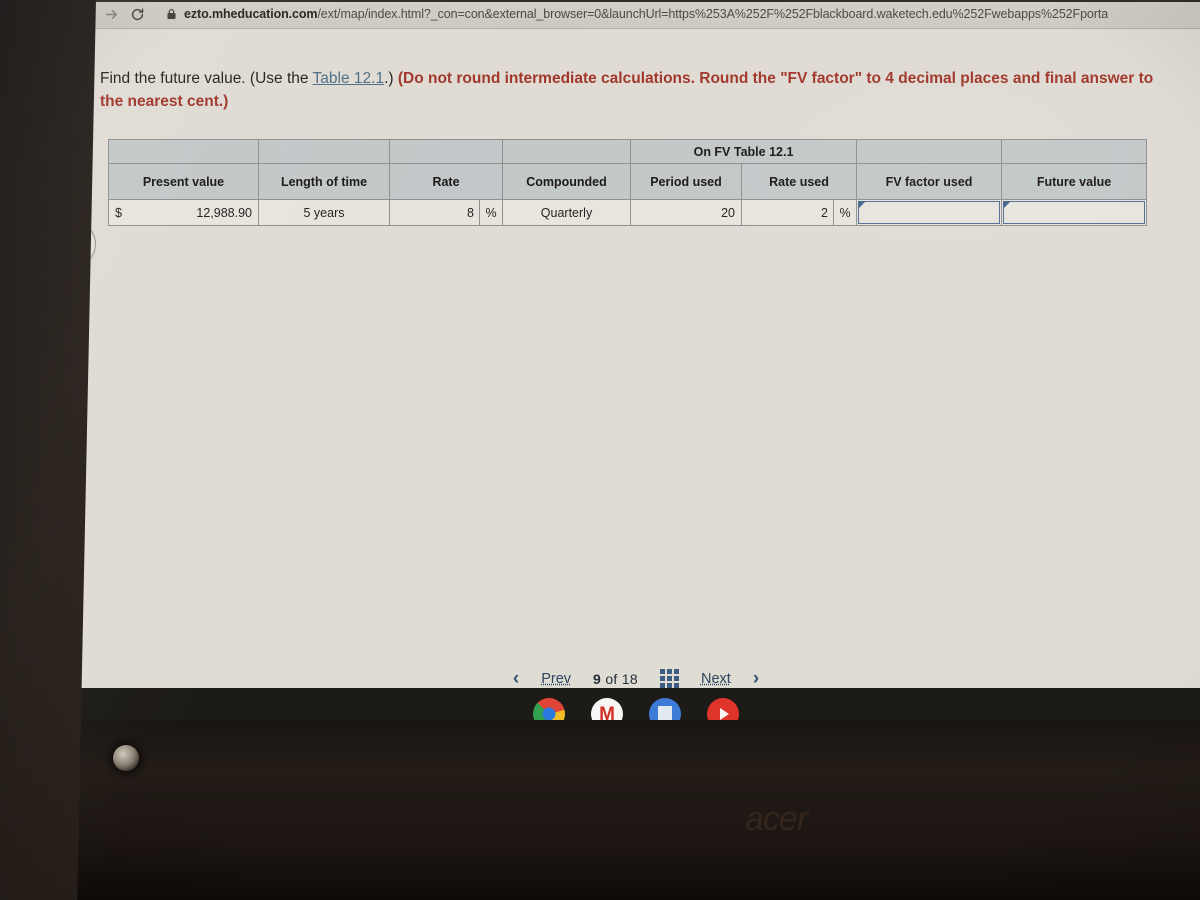  I want to click on cell-fv-factor-used, so click(929, 212).